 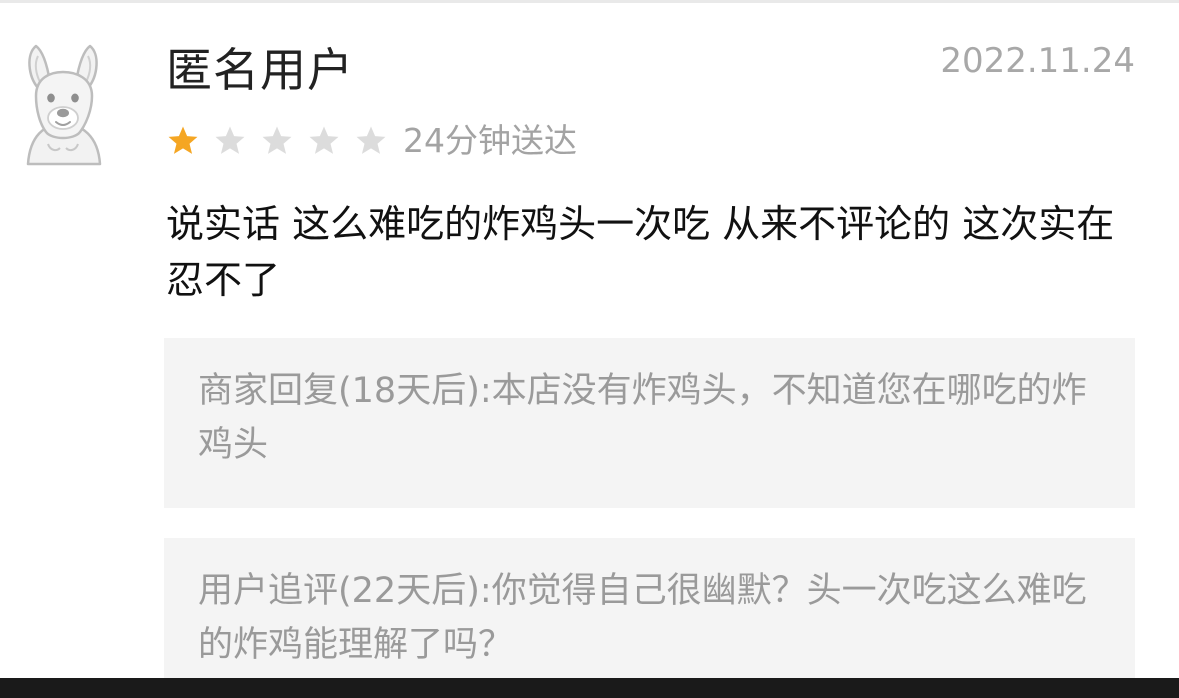 I want to click on star-rating, so click(x=283, y=141).